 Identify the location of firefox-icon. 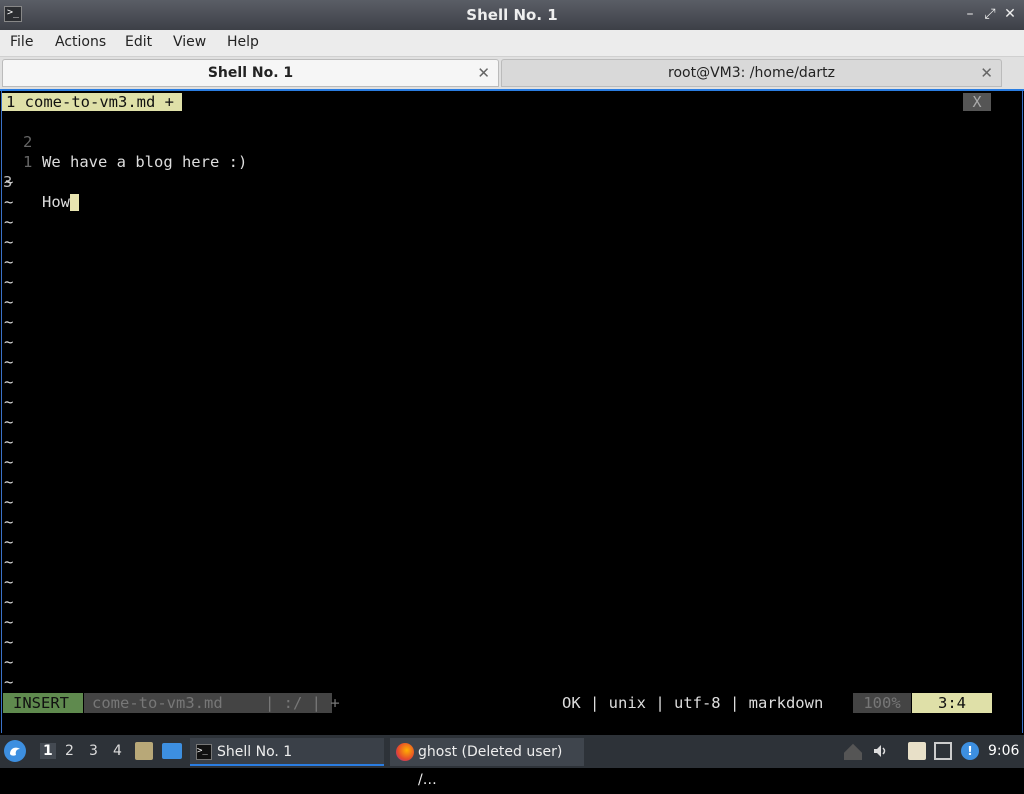
(405, 752).